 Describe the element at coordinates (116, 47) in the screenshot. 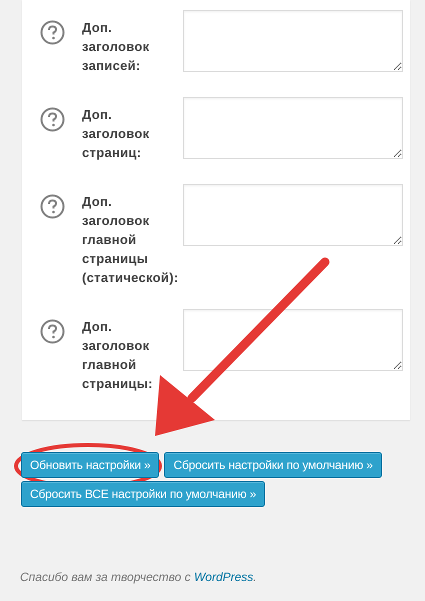

I see `field-label: Доп. заголовок записей:` at that location.